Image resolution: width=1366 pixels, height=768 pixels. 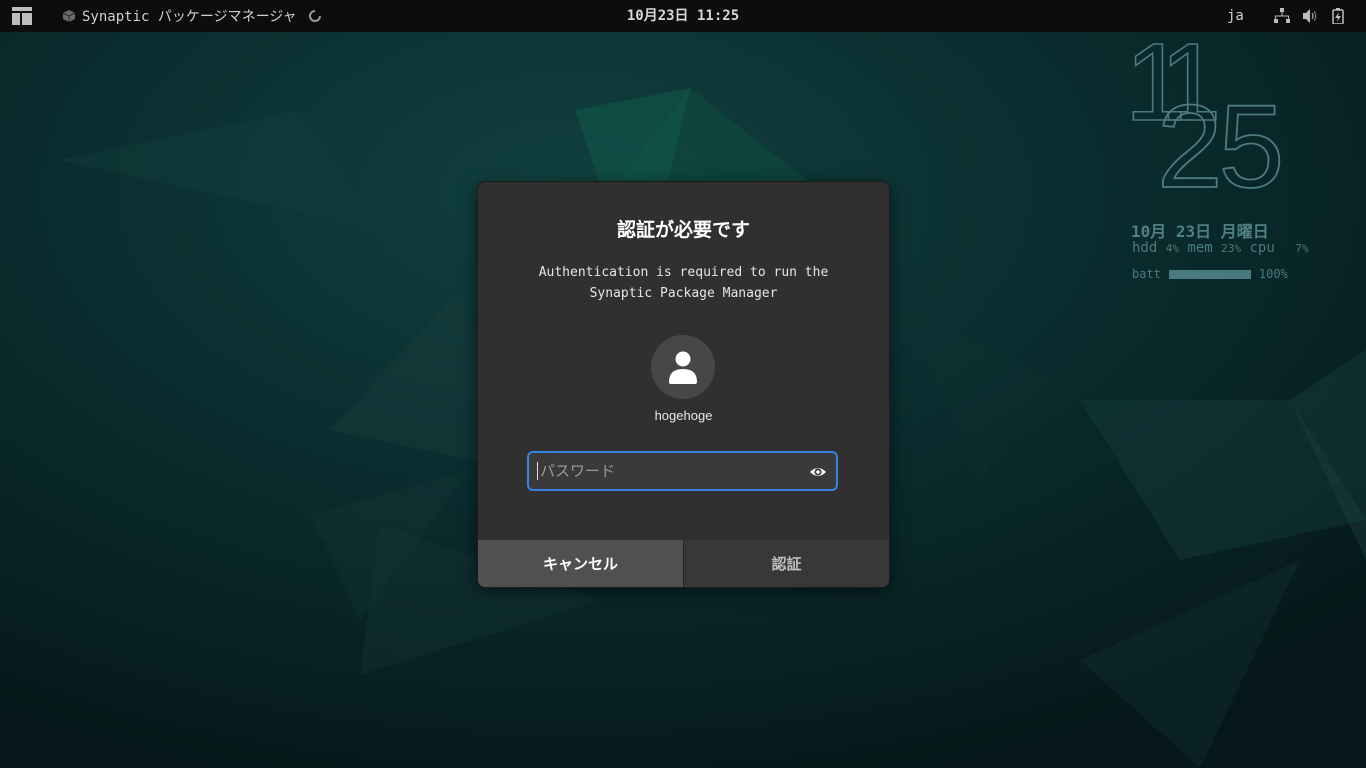 What do you see at coordinates (1172, 248) in the screenshot?
I see `conky-hdd-value: 4%` at bounding box center [1172, 248].